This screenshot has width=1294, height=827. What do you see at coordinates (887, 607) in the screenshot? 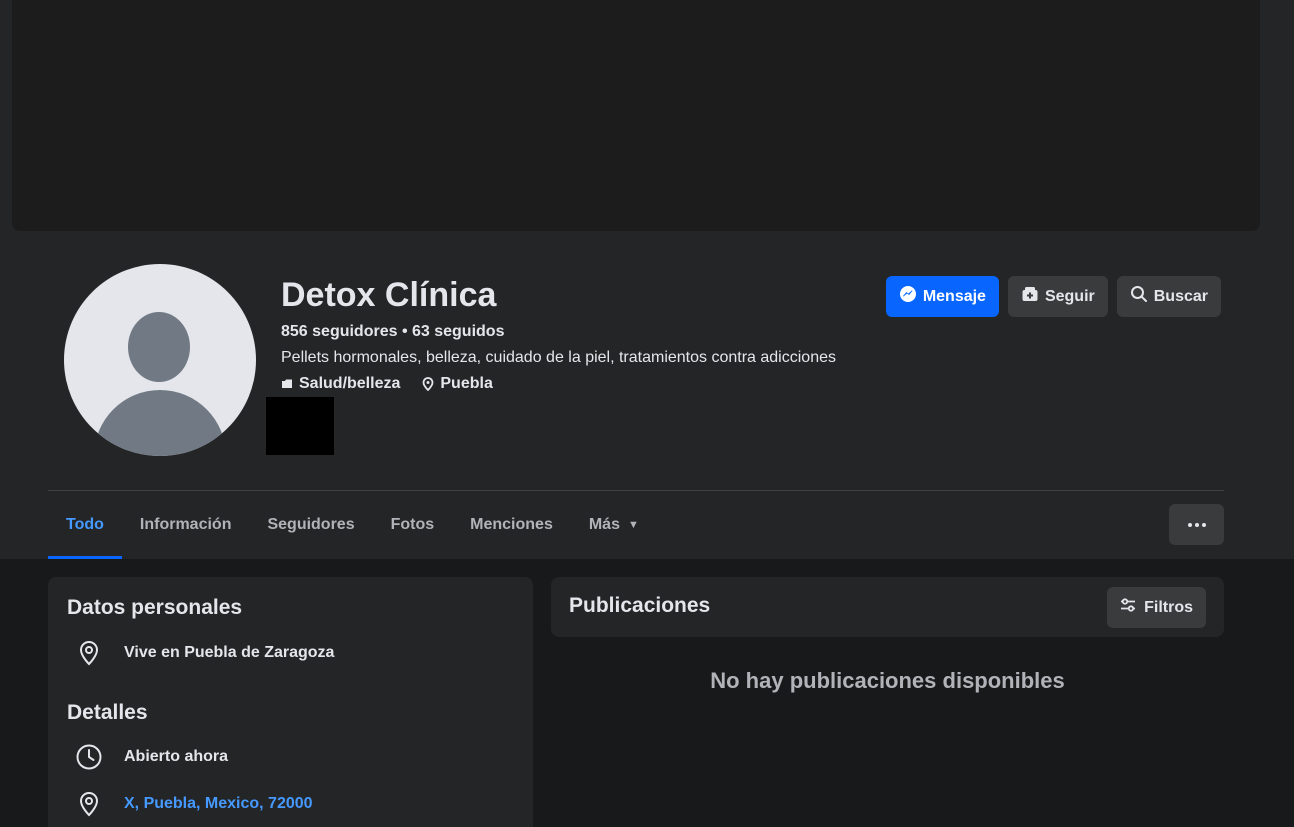
I see `posts-header-card: Publicaciones Filtros` at bounding box center [887, 607].